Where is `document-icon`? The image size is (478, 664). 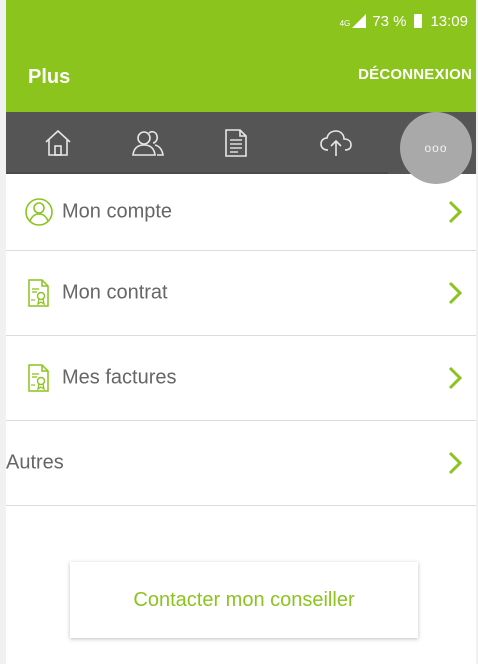 document-icon is located at coordinates (236, 143).